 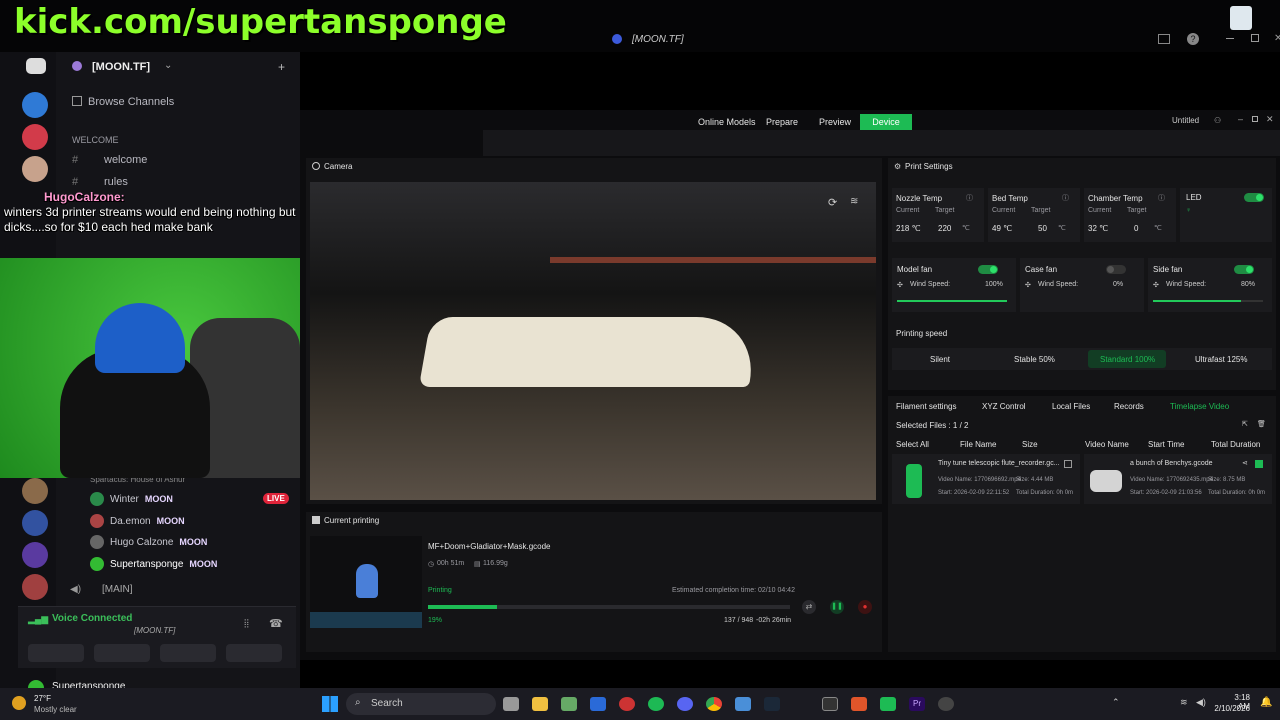 I want to click on server-name: [MOON.TF], so click(x=121, y=67).